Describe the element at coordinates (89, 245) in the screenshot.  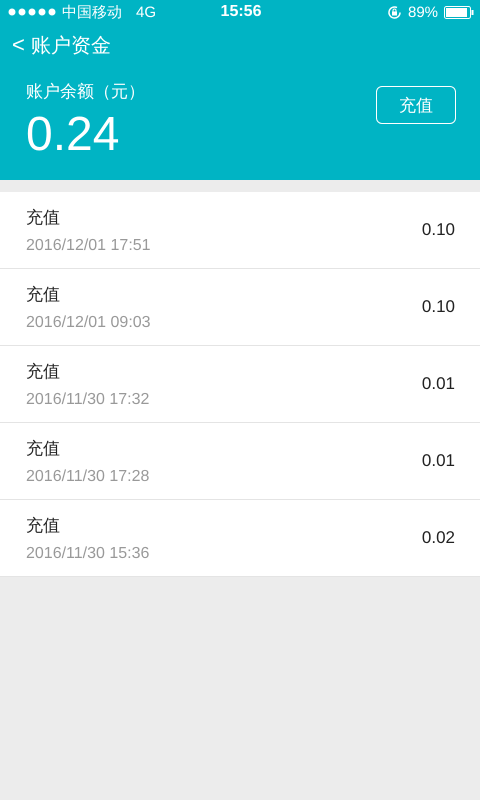
I see `record-time: 2016/12/01 17:51` at that location.